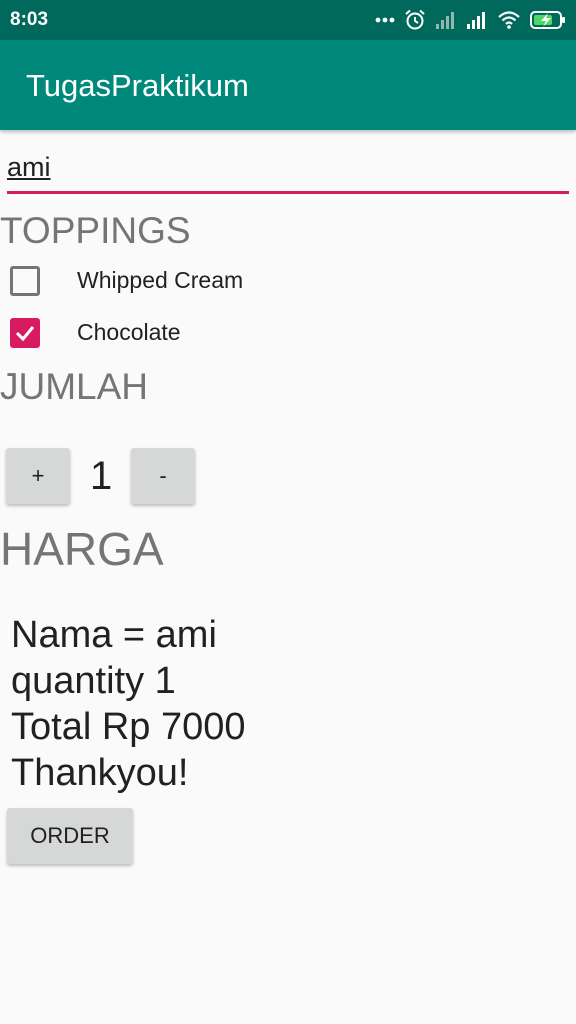 The image size is (576, 1024). I want to click on summary-quantity-line: quantity 1, so click(93, 681).